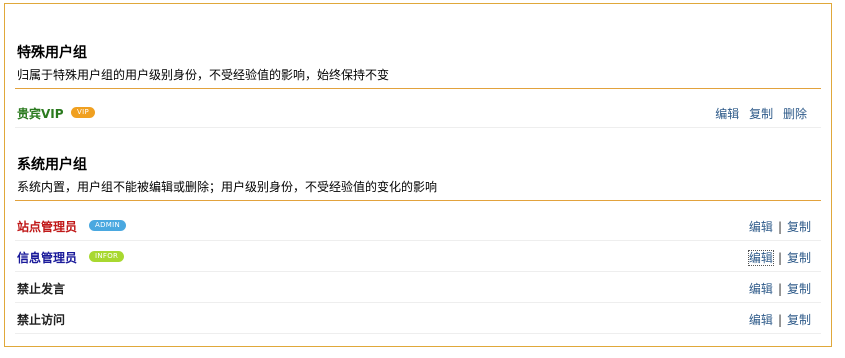 Image resolution: width=845 pixels, height=358 pixels. What do you see at coordinates (41, 319) in the screenshot?
I see `group-name-ban: 禁止访问` at bounding box center [41, 319].